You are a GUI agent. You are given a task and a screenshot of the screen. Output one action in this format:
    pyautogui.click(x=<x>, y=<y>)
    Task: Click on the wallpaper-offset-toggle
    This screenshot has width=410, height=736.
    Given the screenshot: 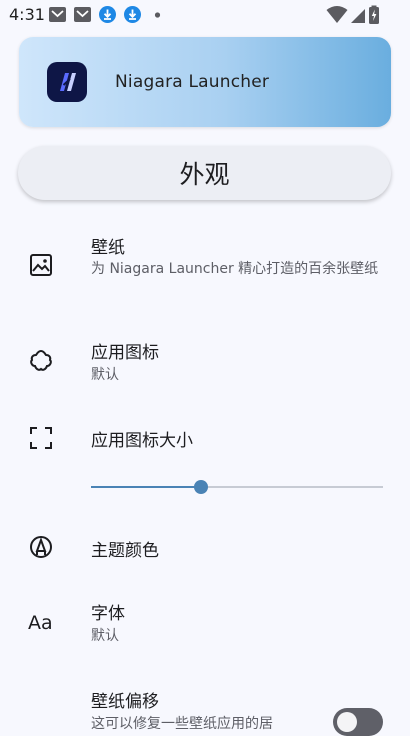 What is the action you would take?
    pyautogui.click(x=358, y=722)
    